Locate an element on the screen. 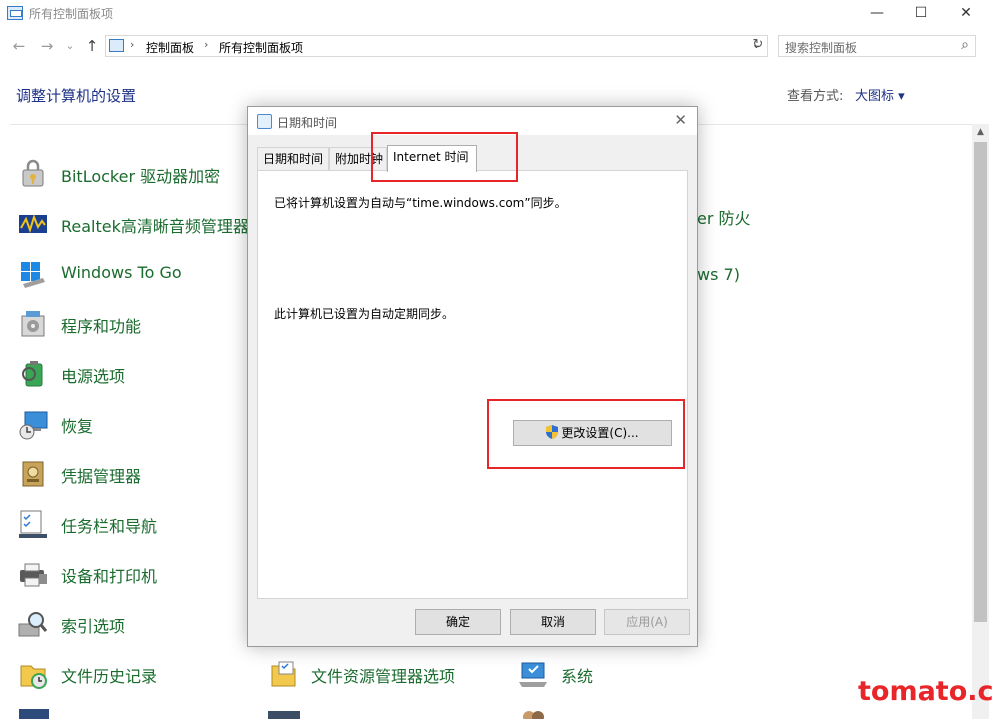 This screenshot has width=992, height=719. device-manager-icon is located at coordinates (34, 714).